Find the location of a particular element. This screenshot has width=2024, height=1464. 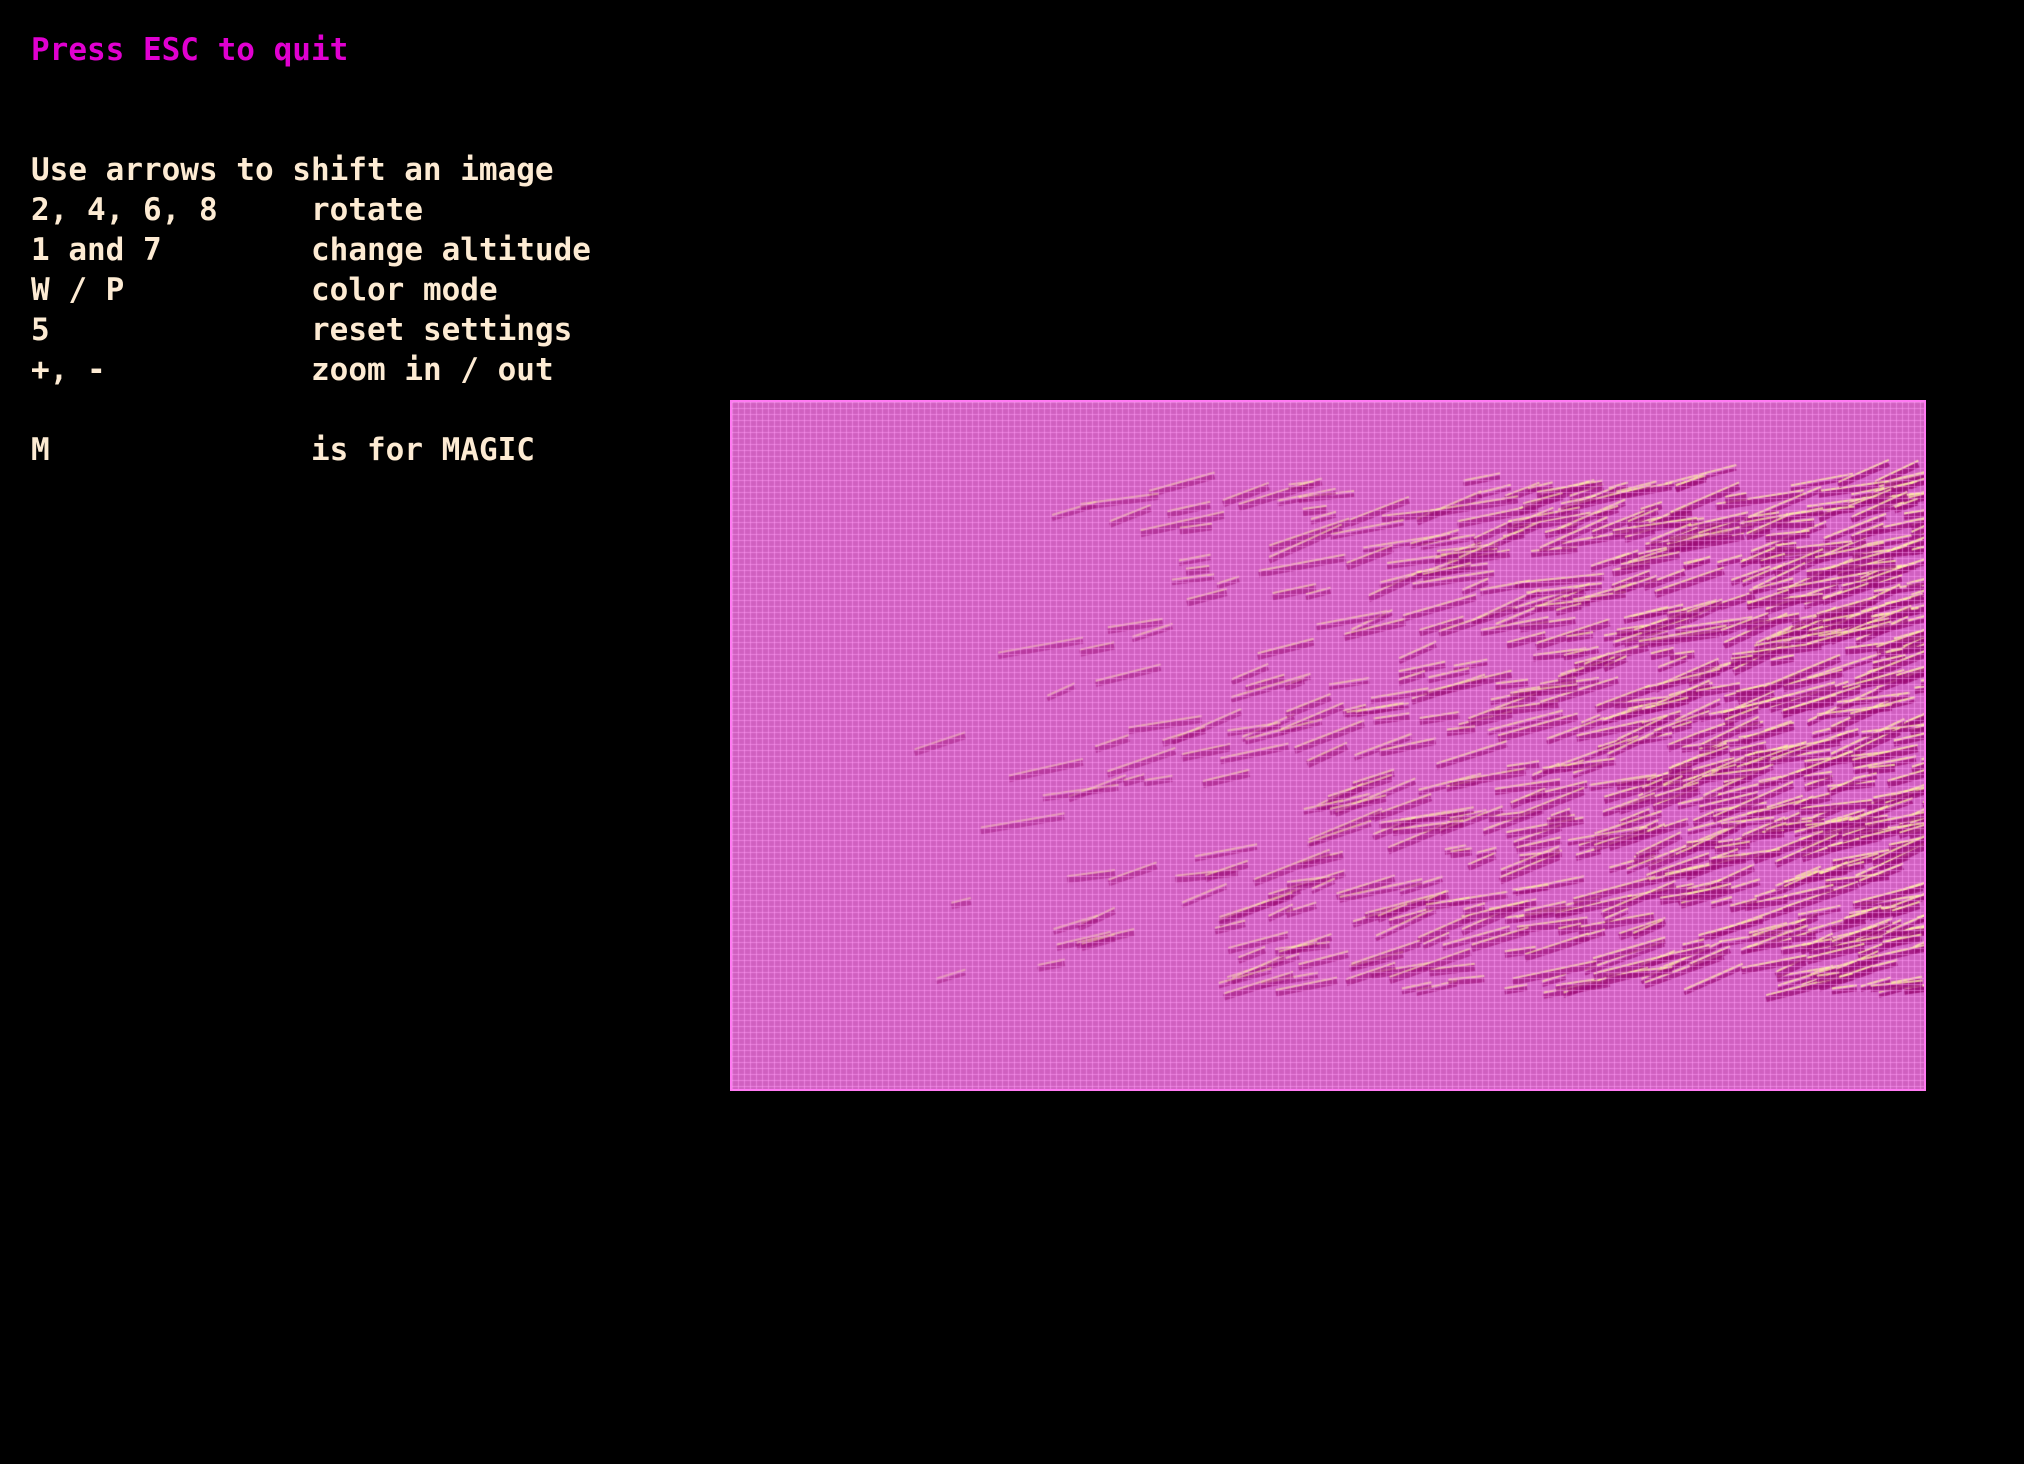

help-shift-text: Use arrows to shift an image is located at coordinates (292, 170).